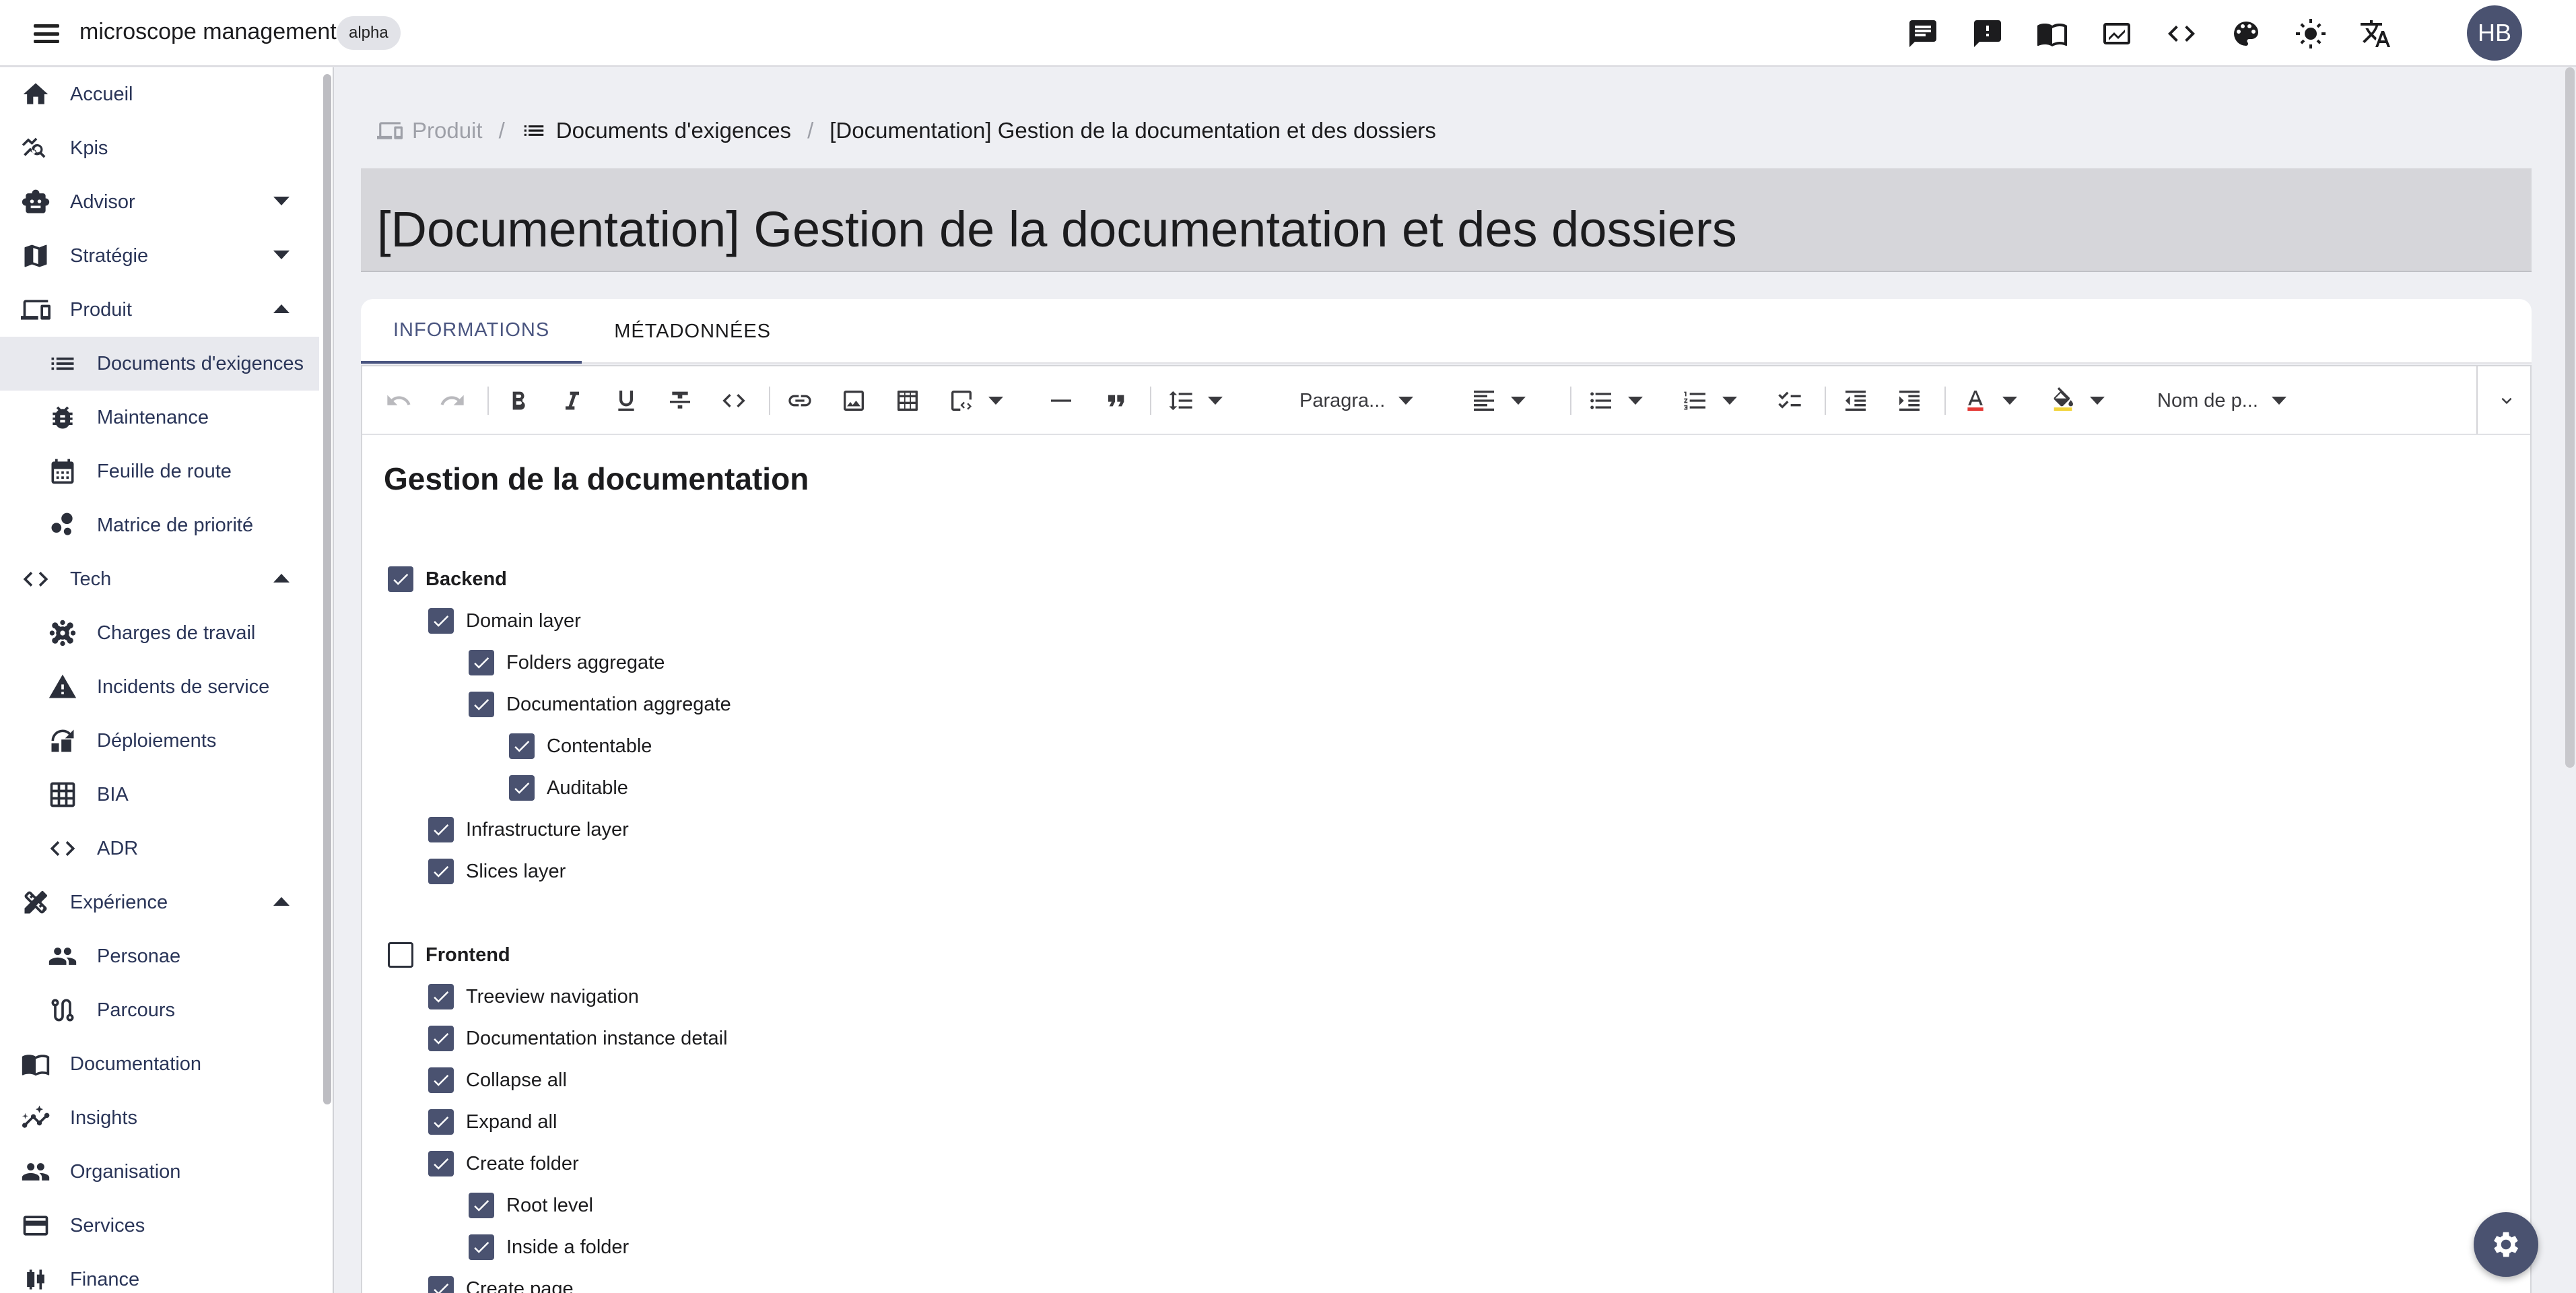 The width and height of the screenshot is (2576, 1293). What do you see at coordinates (1923, 34) in the screenshot?
I see `chat-icon` at bounding box center [1923, 34].